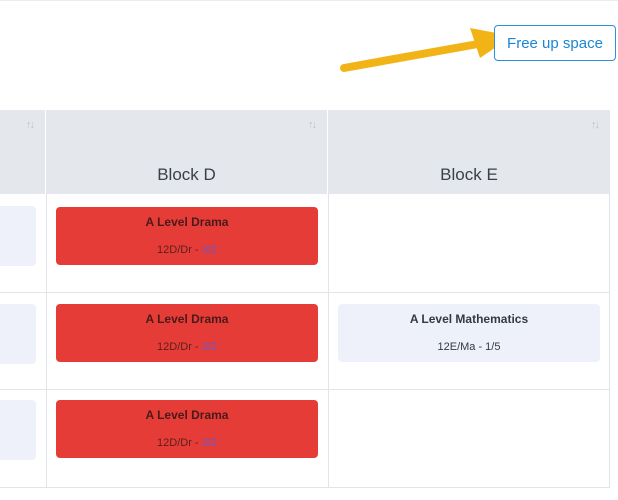 This screenshot has width=618, height=500. Describe the element at coordinates (469, 152) in the screenshot. I see `column-header-block-e: ↑↓ Block E` at that location.